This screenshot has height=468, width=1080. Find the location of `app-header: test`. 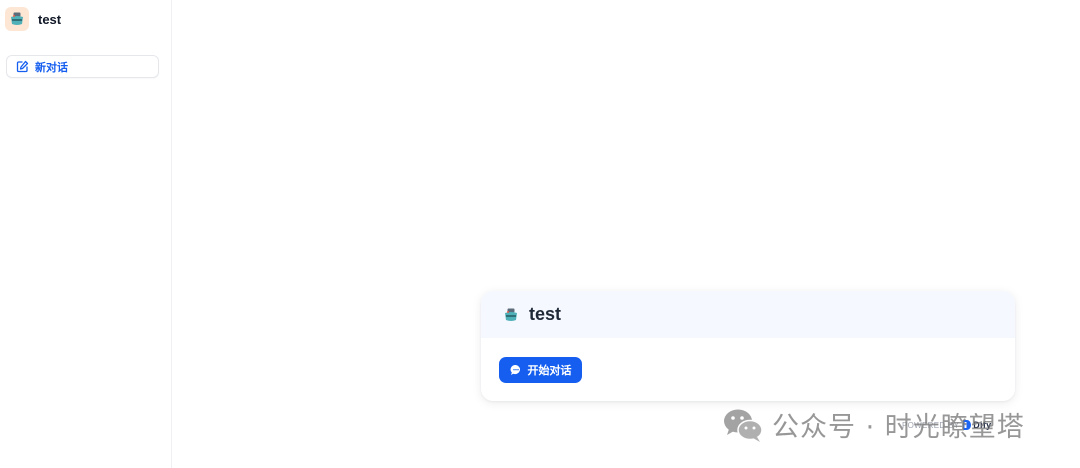

app-header: test is located at coordinates (33, 19).